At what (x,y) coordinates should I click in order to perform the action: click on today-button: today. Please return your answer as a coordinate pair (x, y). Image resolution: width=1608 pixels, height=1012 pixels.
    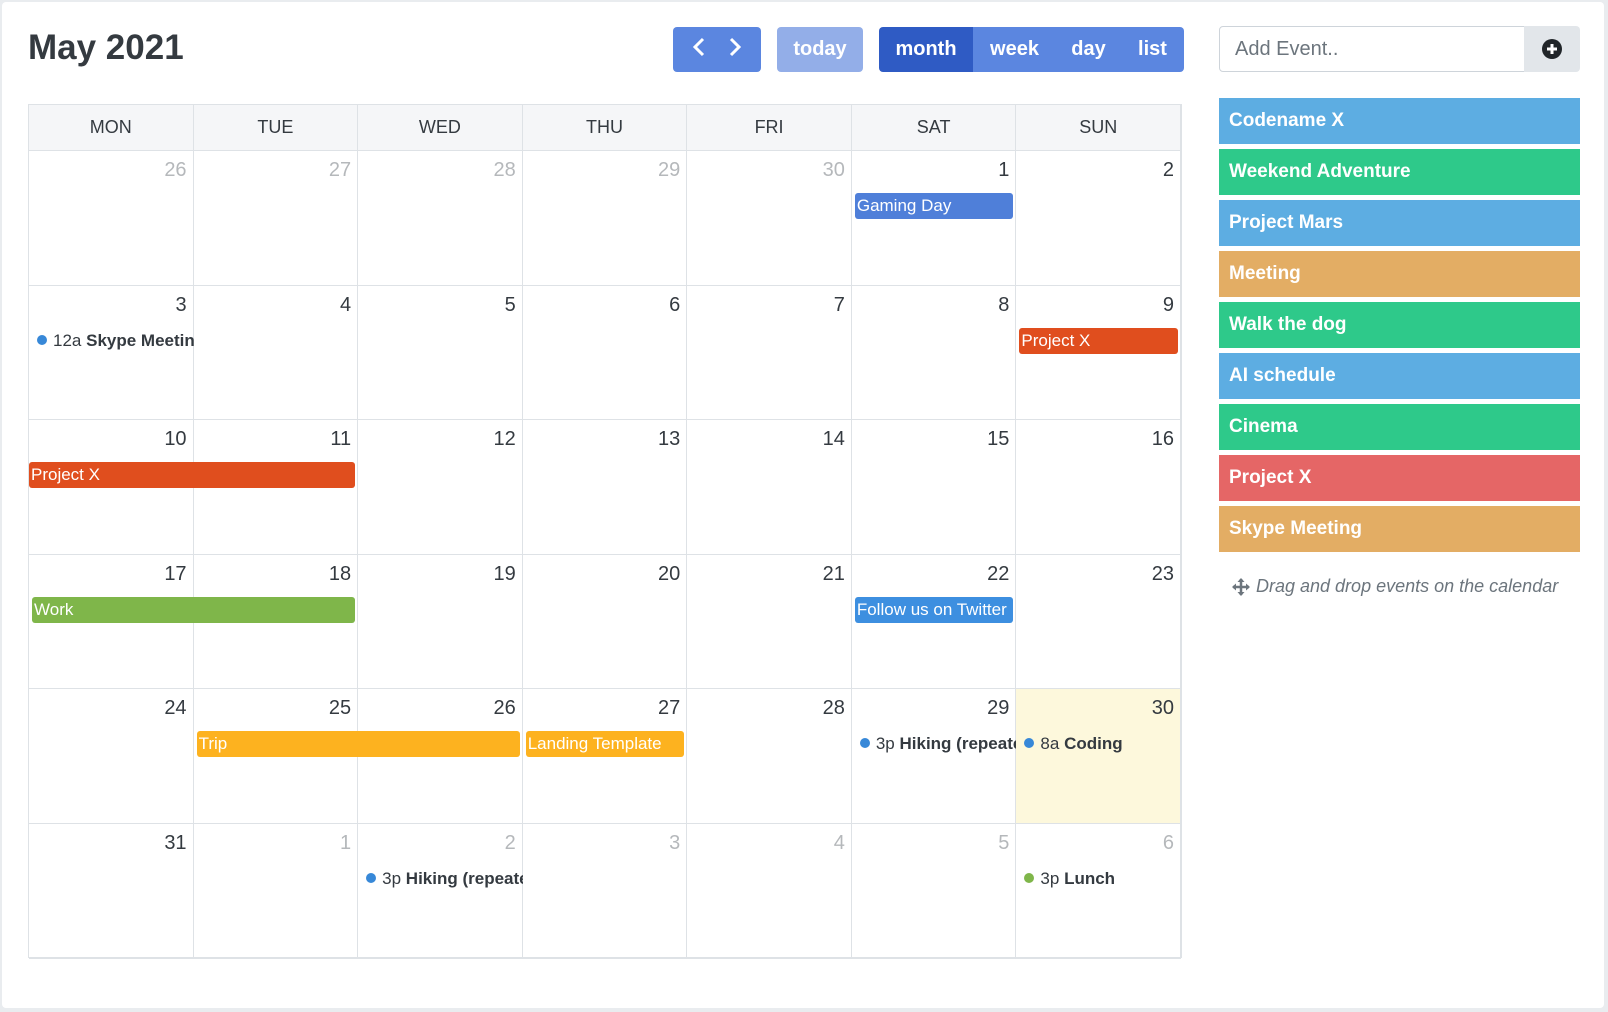
    Looking at the image, I should click on (820, 49).